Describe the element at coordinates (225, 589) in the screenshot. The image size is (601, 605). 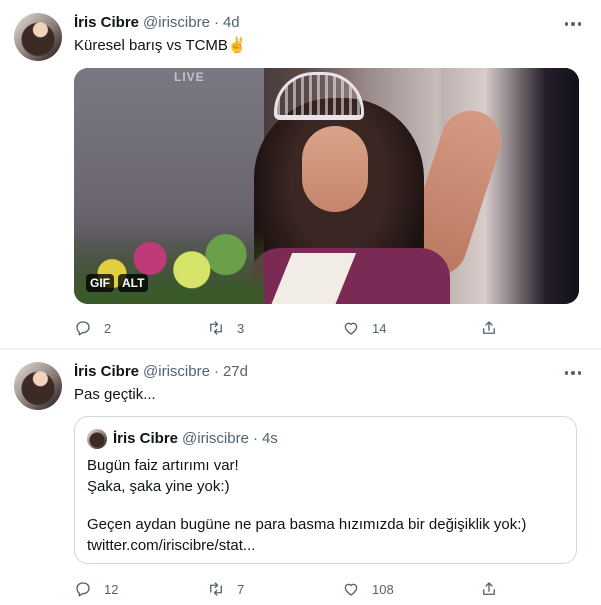
I see `retweet-button: 7` at that location.